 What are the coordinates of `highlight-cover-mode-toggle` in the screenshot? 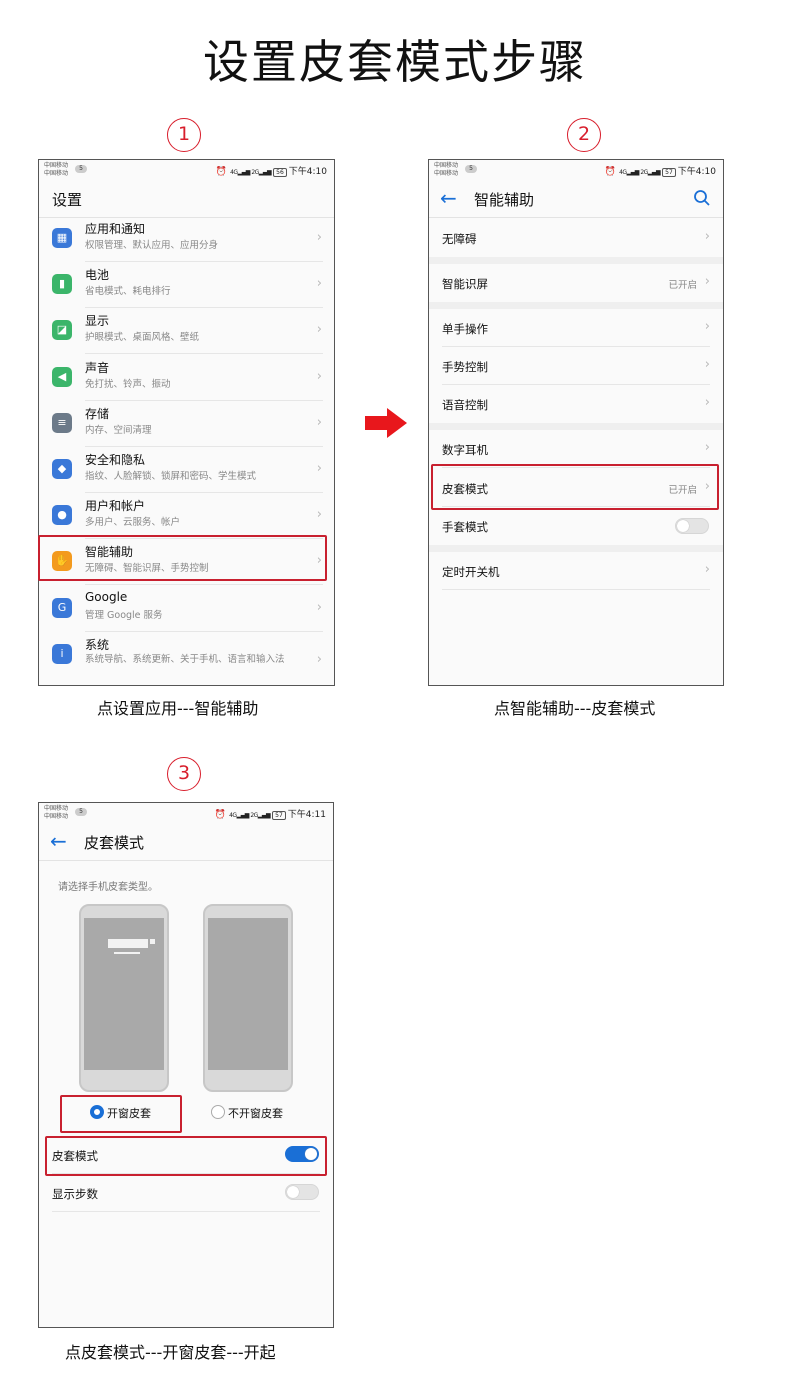 It's located at (186, 1156).